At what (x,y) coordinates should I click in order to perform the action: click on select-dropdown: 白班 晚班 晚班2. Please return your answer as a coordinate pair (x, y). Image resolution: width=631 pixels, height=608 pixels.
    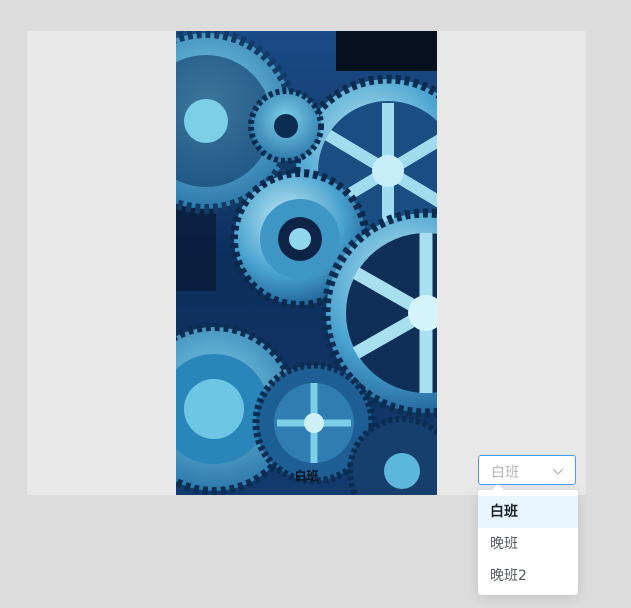
    Looking at the image, I should click on (528, 539).